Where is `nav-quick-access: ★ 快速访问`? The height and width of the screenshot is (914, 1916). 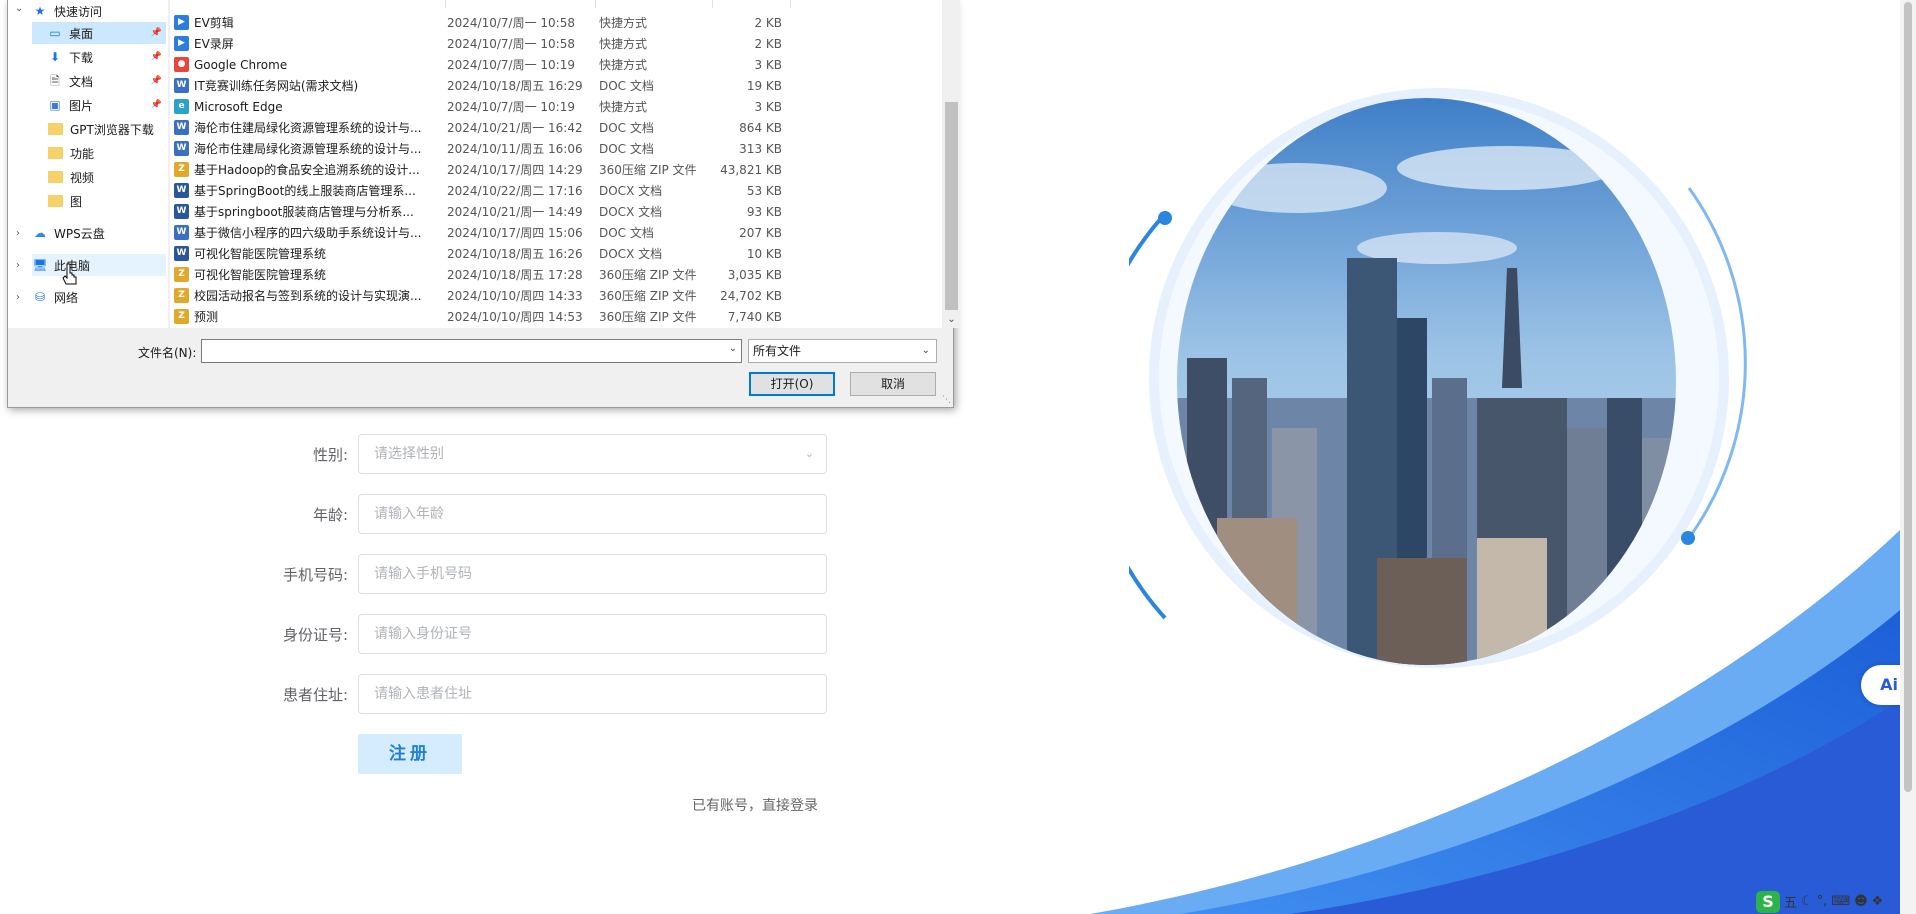
nav-quick-access: ★ 快速访问 is located at coordinates (99, 11).